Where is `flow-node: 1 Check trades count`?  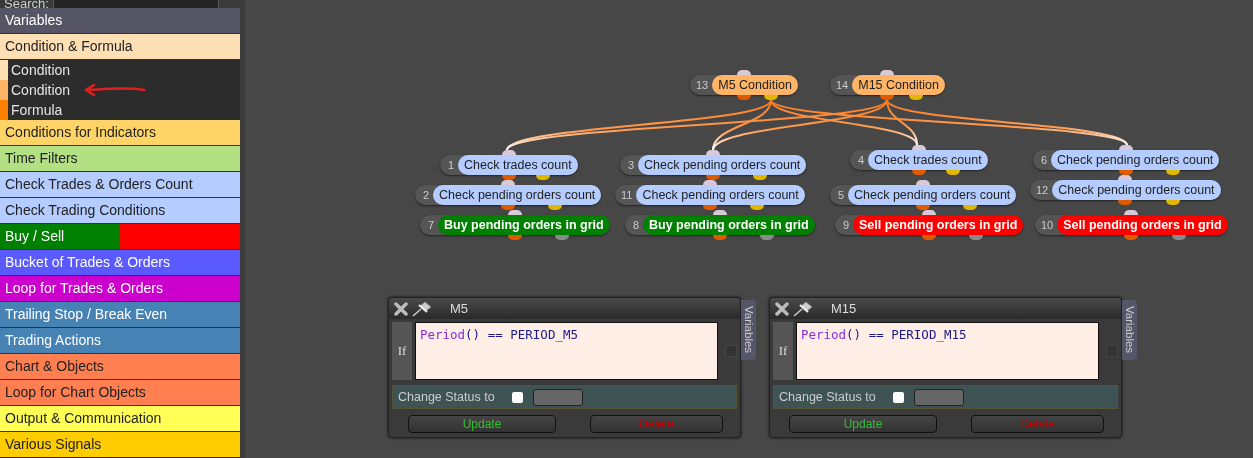 flow-node: 1 Check trades count is located at coordinates (509, 165).